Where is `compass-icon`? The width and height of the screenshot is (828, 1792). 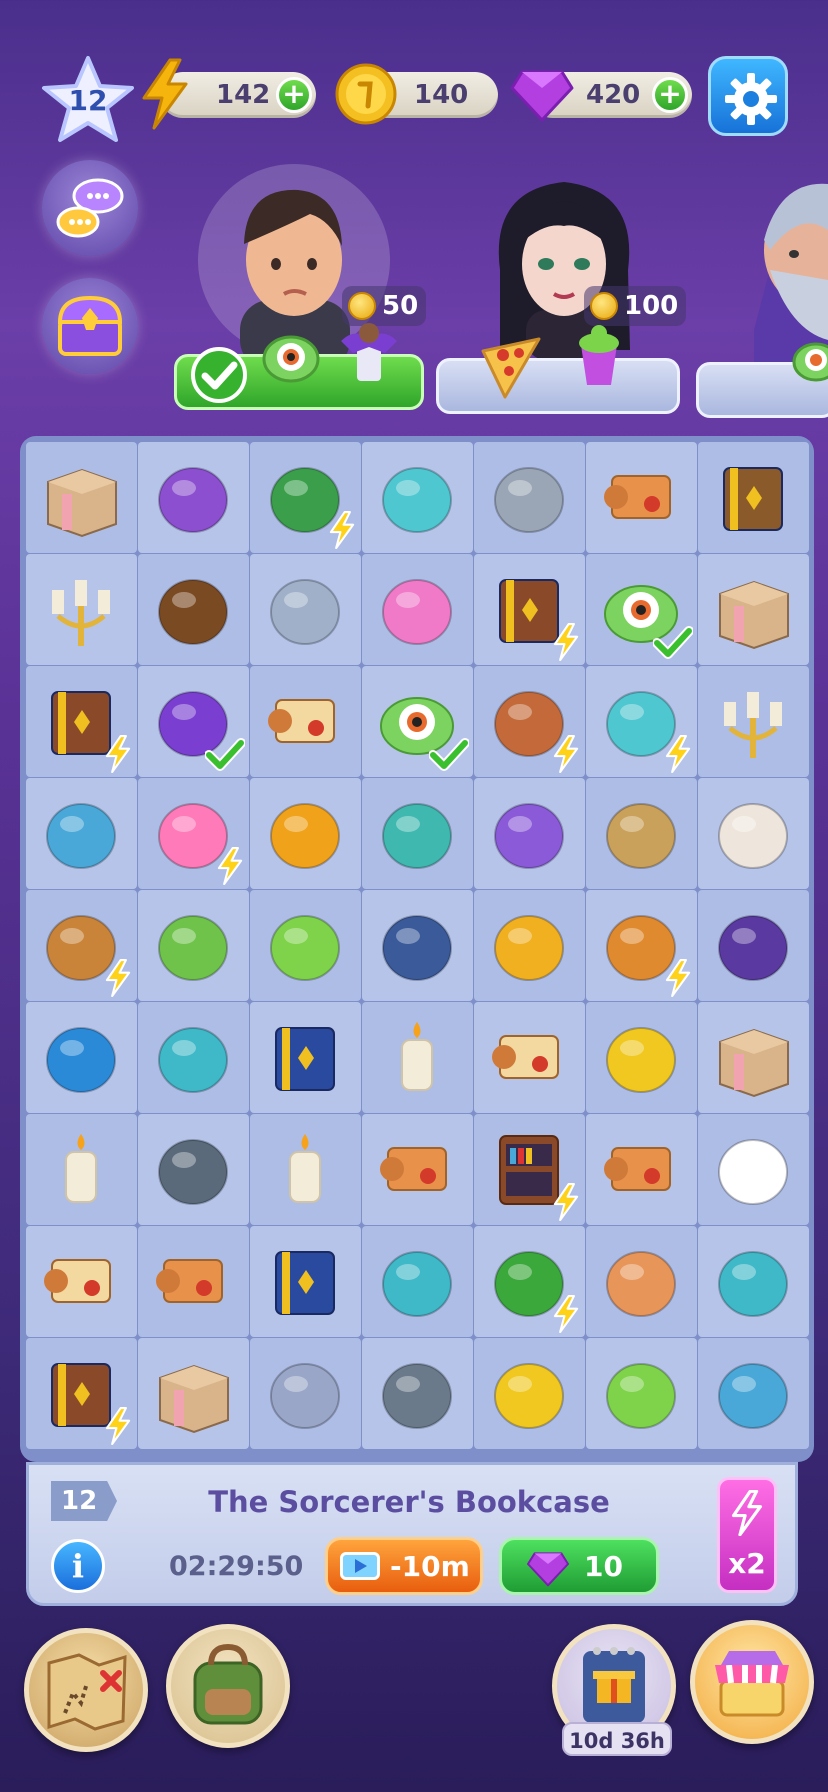 compass-icon is located at coordinates (81, 1060).